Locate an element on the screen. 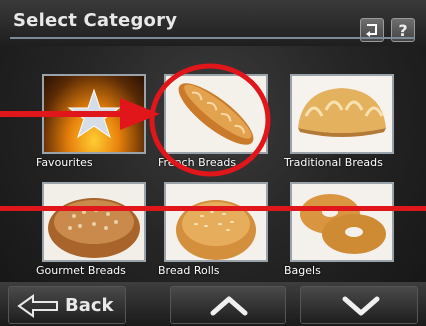 This screenshot has width=426, height=326. page-title: Select Category is located at coordinates (95, 20).